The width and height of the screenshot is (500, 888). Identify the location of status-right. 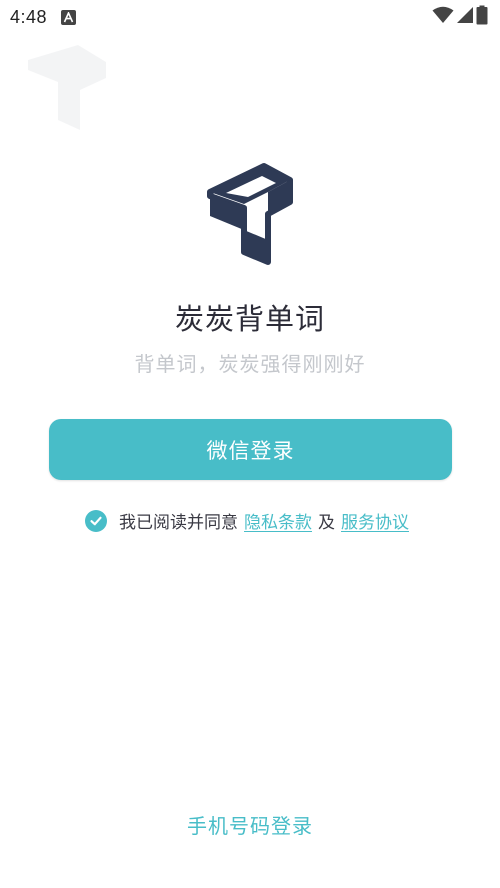
(460, 17).